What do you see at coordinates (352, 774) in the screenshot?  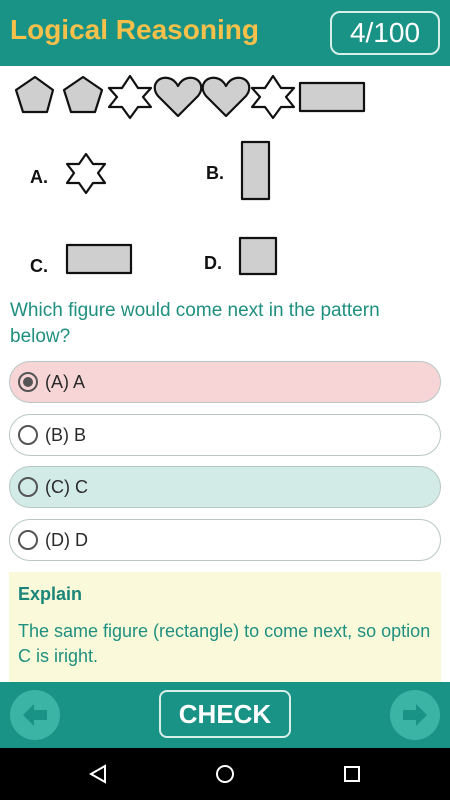 I see `recents-square-icon` at bounding box center [352, 774].